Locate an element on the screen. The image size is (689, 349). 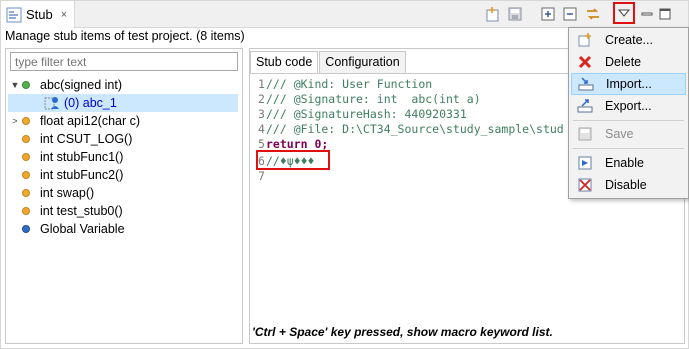
tree-item-label: (0) abc_1 is located at coordinates (90, 103).